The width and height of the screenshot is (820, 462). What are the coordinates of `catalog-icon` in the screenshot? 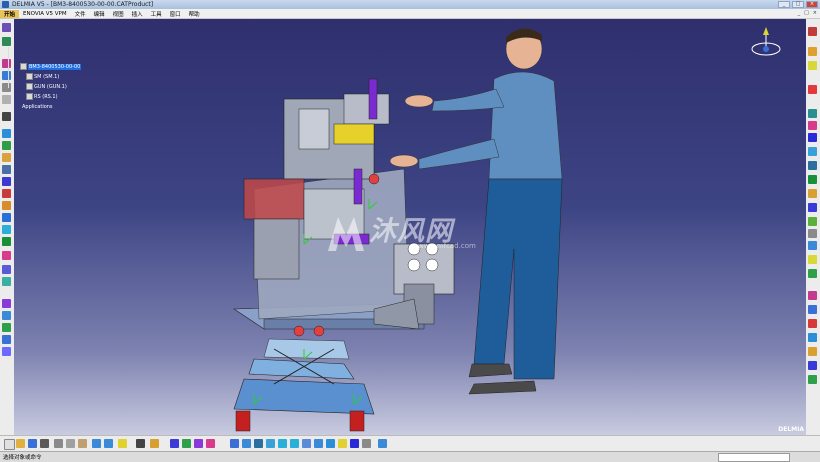 It's located at (174, 443).